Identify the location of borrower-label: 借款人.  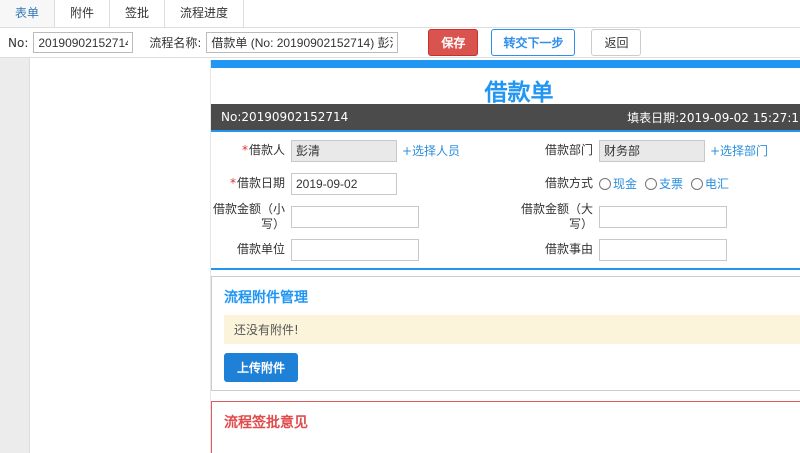
(266, 150).